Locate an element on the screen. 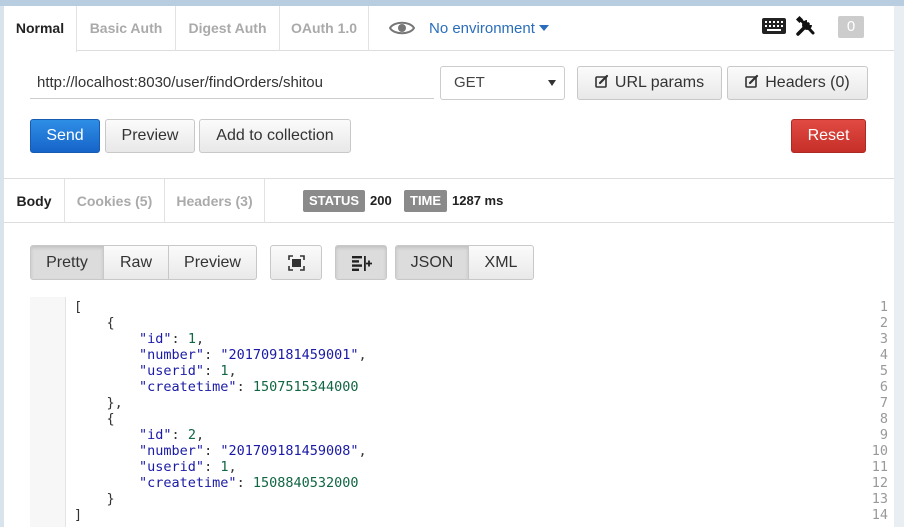 The image size is (904, 527). status-badge: STATUS is located at coordinates (334, 201).